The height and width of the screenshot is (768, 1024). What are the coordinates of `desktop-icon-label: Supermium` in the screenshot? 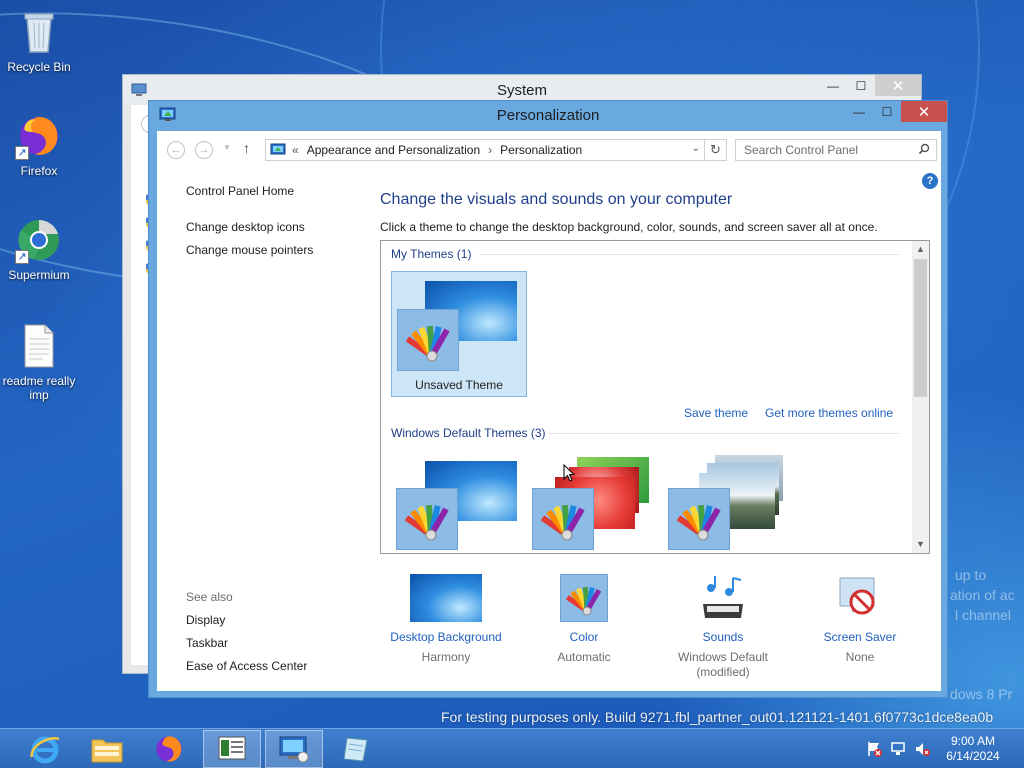 It's located at (39, 275).